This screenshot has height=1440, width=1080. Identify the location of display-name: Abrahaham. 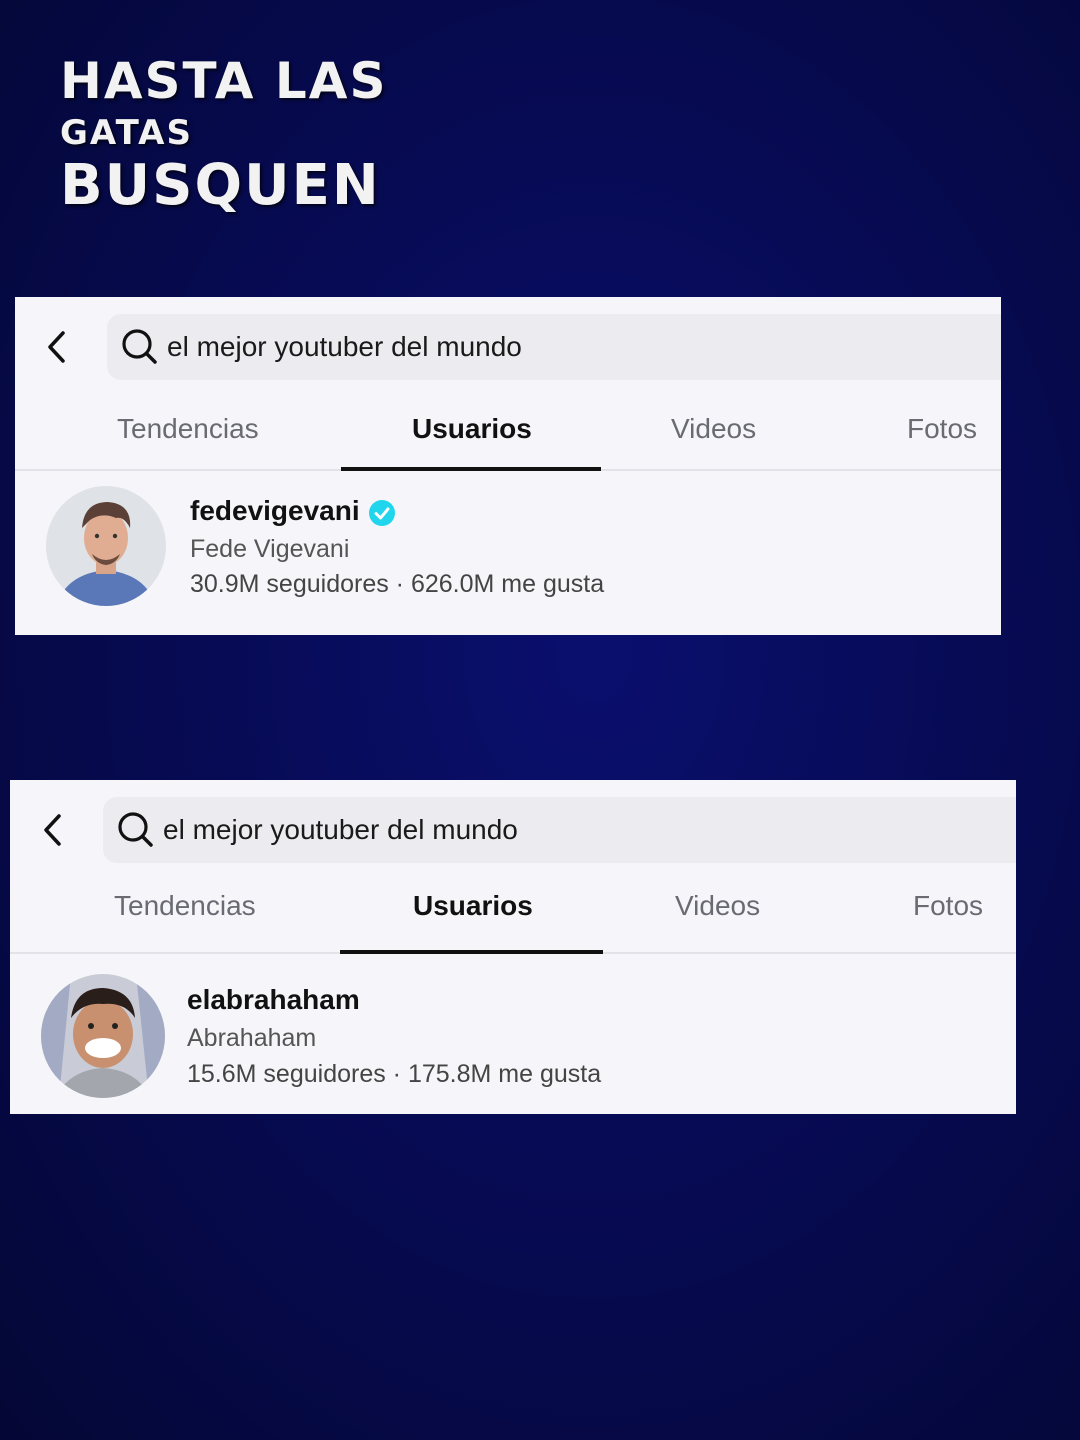
(252, 1038).